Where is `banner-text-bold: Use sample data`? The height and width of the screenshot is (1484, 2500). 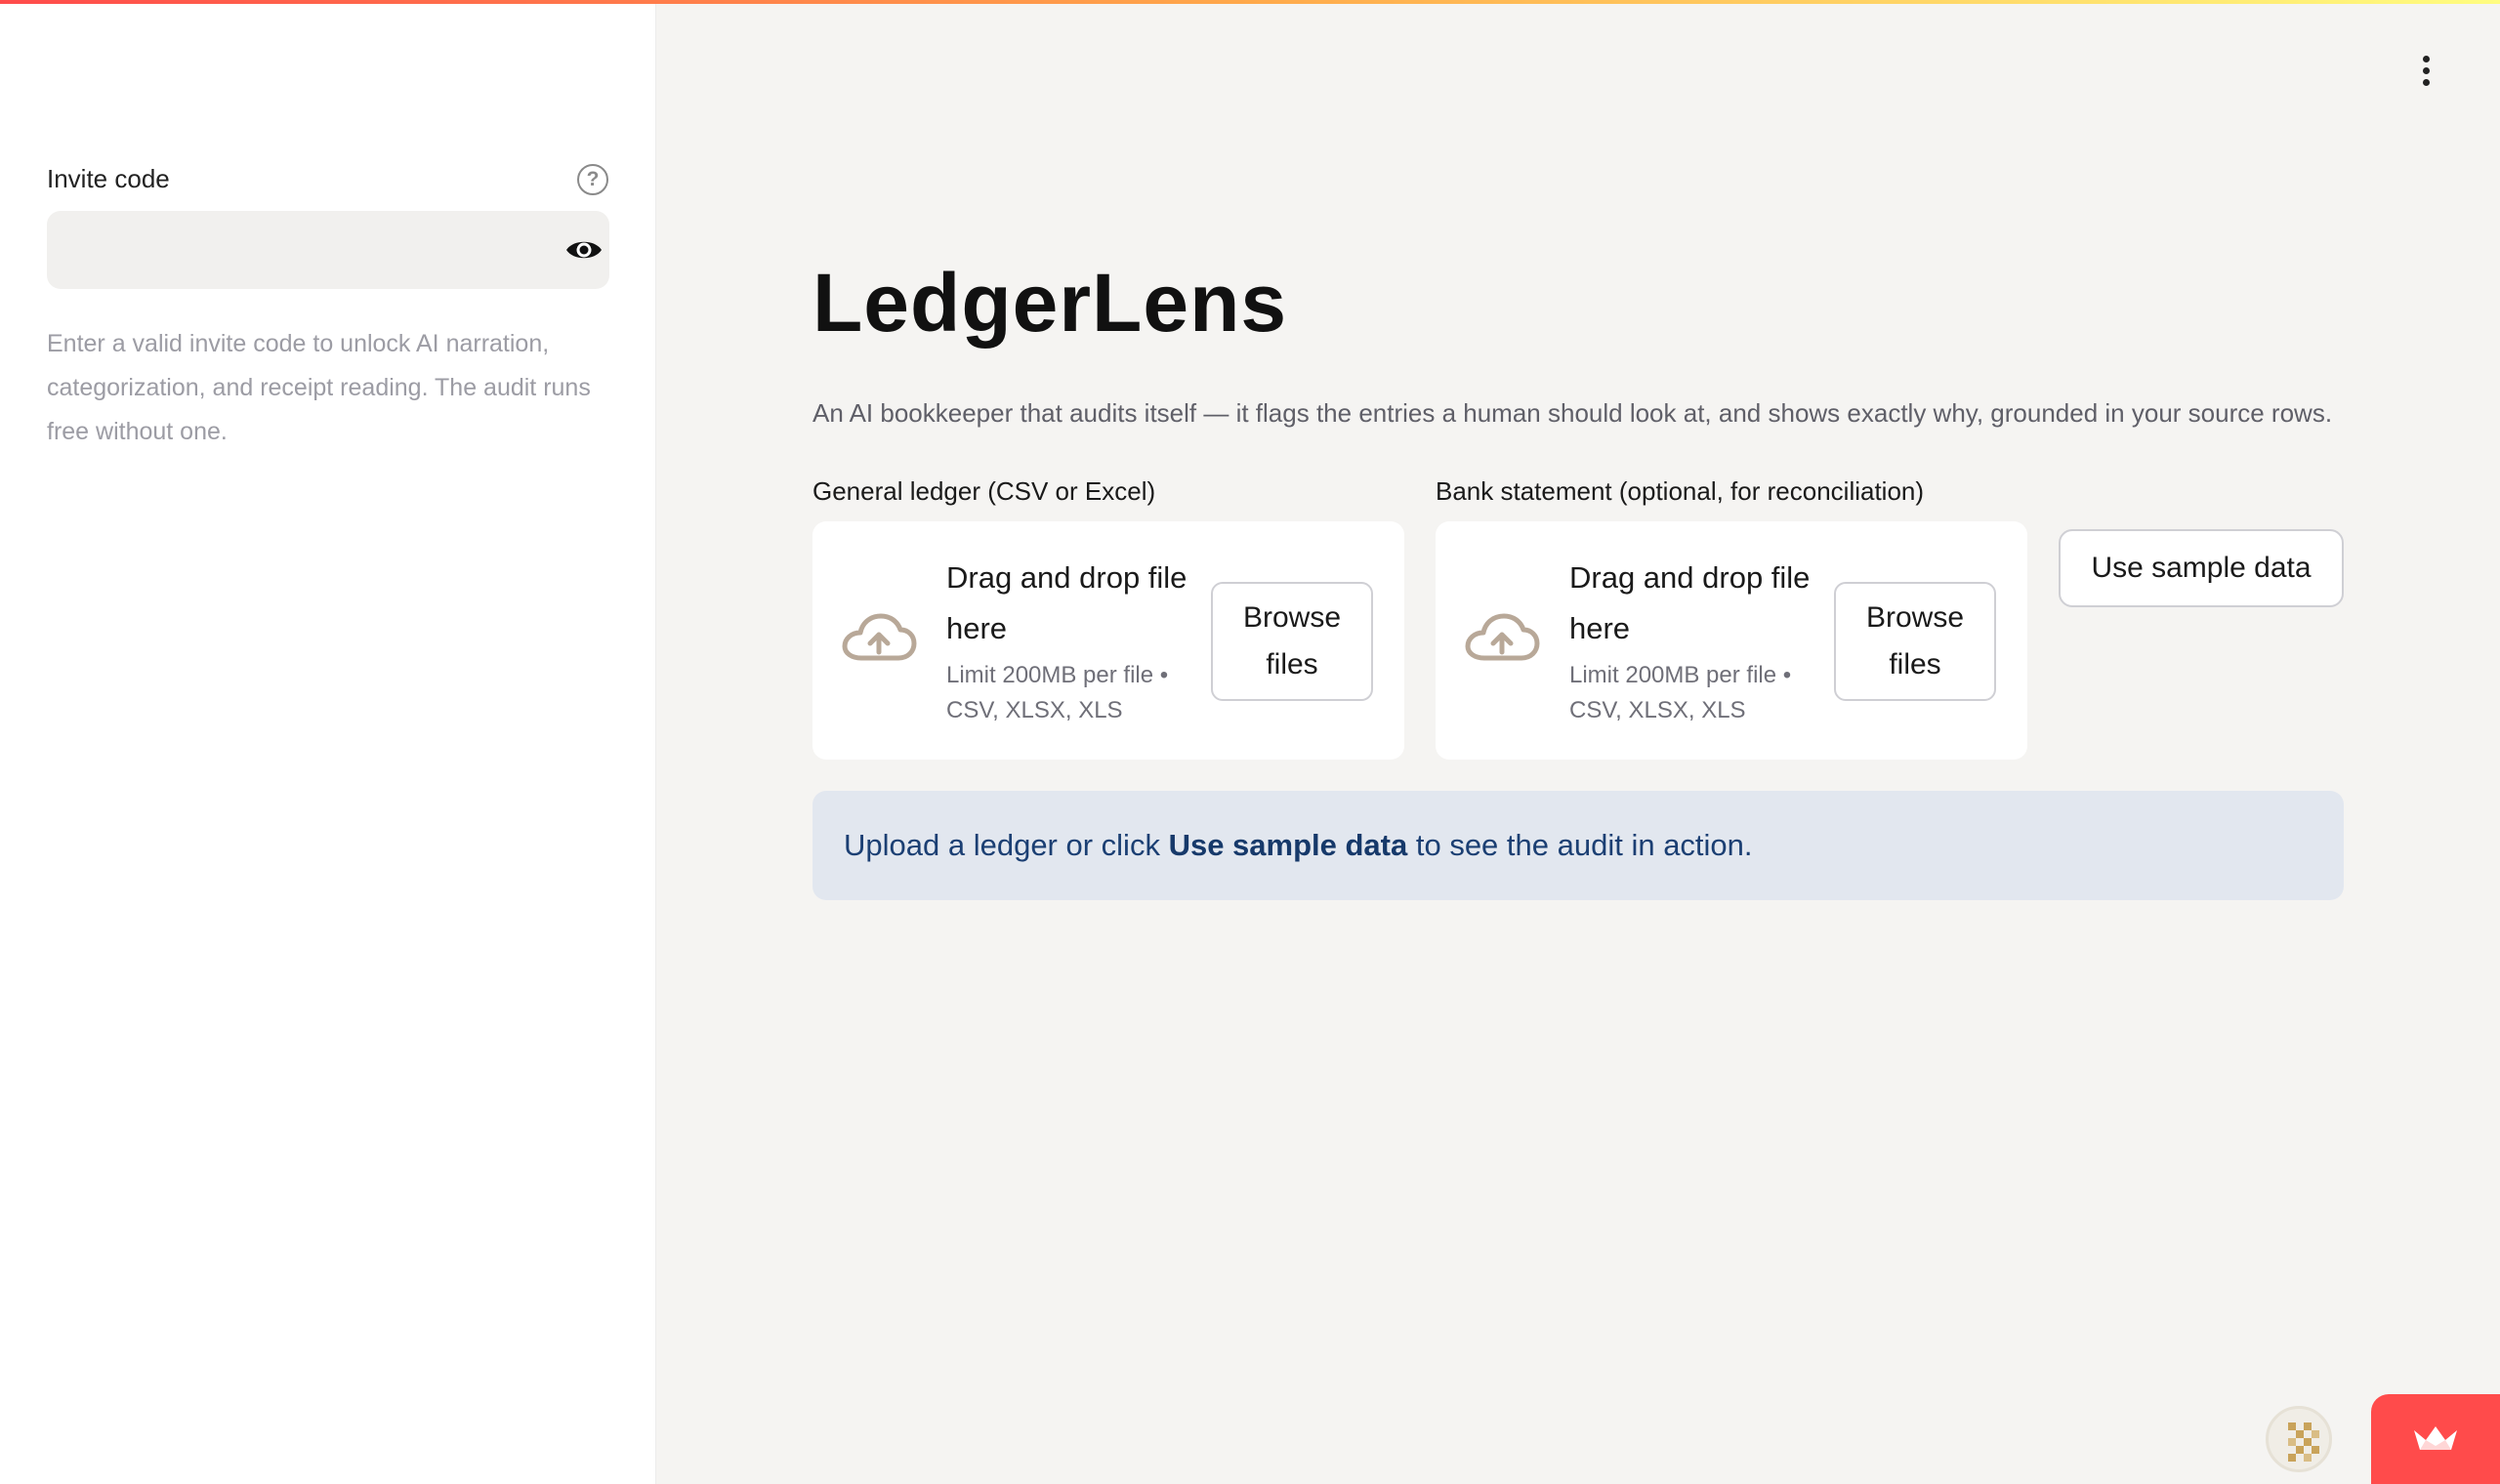 banner-text-bold: Use sample data is located at coordinates (1288, 845).